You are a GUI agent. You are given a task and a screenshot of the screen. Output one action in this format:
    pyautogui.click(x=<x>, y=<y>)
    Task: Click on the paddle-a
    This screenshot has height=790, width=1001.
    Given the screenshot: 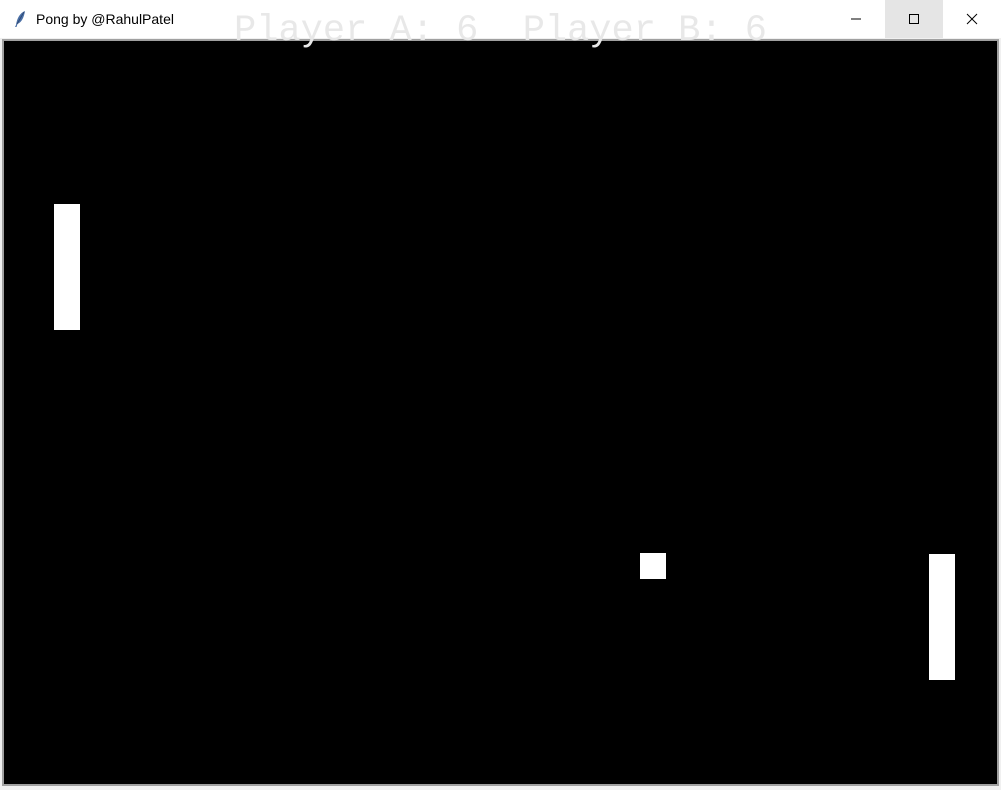 What is the action you would take?
    pyautogui.click(x=67, y=267)
    